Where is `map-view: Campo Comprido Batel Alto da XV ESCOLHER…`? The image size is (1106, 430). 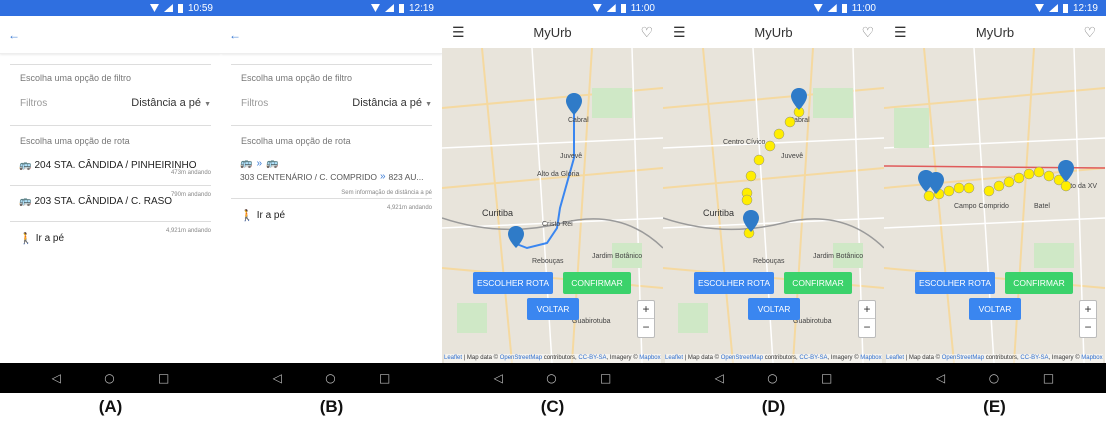
map-view: Campo Comprido Batel Alto da XV ESCOLHER… is located at coordinates (994, 205).